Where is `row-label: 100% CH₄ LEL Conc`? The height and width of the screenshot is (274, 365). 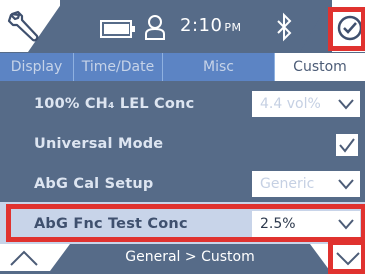
row-label: 100% CH₄ LEL Conc is located at coordinates (114, 104).